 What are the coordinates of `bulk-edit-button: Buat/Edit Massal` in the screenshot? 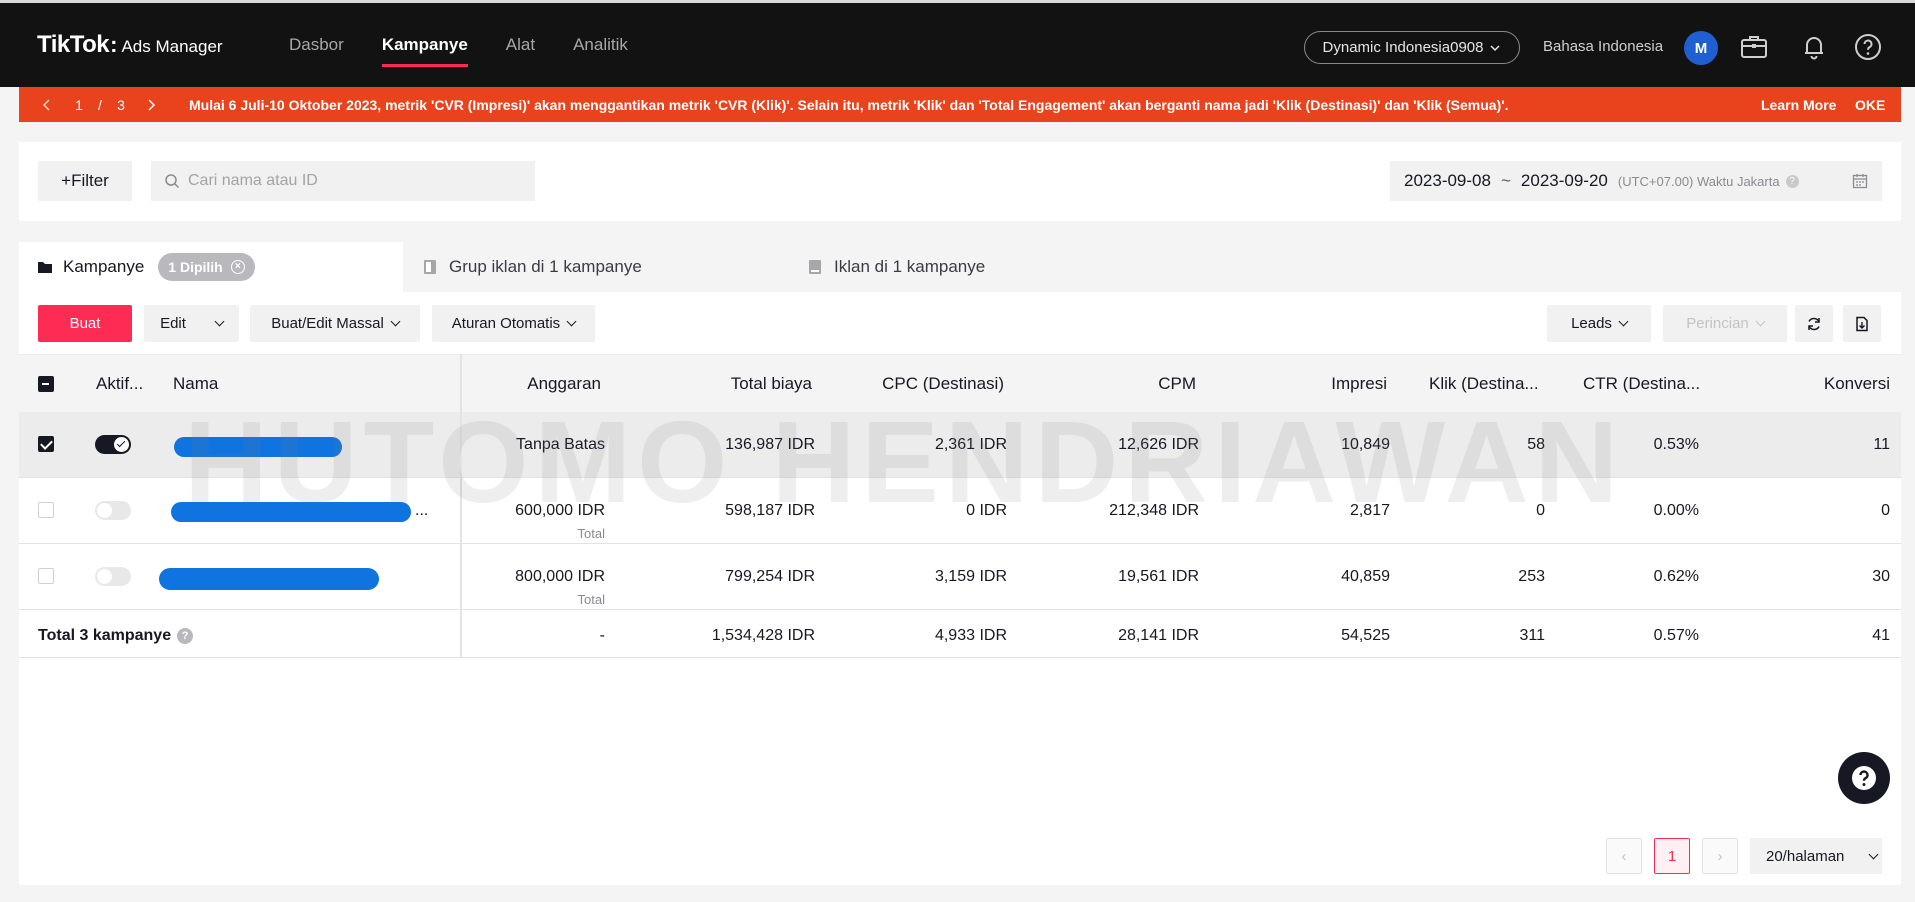 It's located at (335, 323).